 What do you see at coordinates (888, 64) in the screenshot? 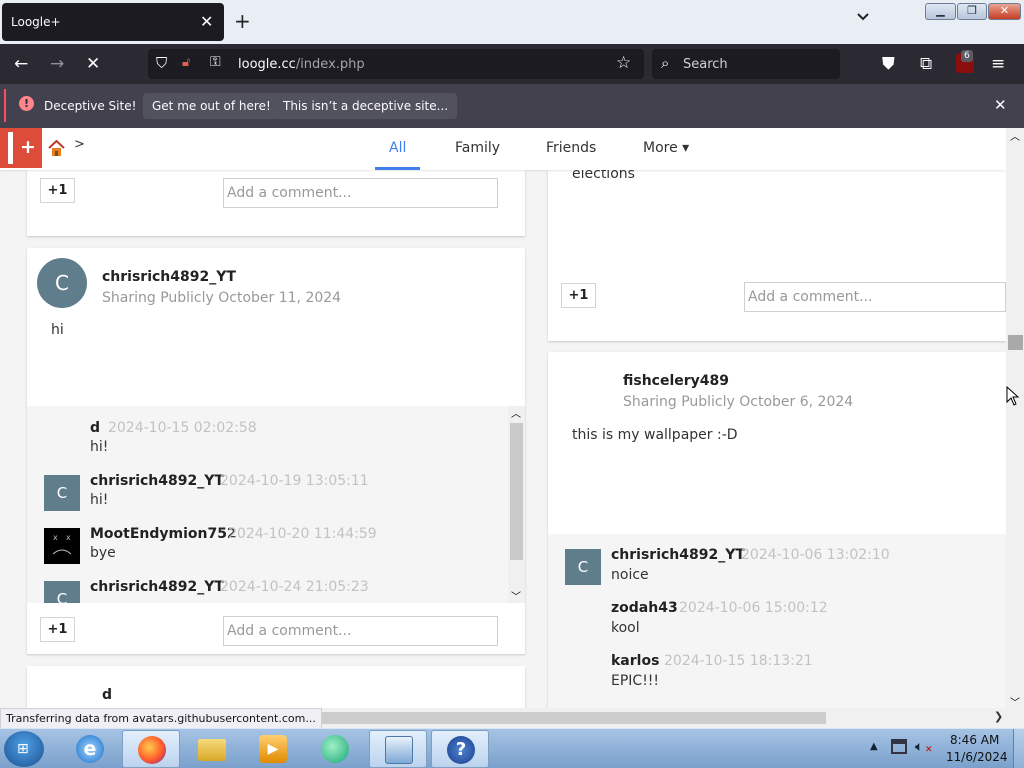
I see `pocket-icon: ⛊` at bounding box center [888, 64].